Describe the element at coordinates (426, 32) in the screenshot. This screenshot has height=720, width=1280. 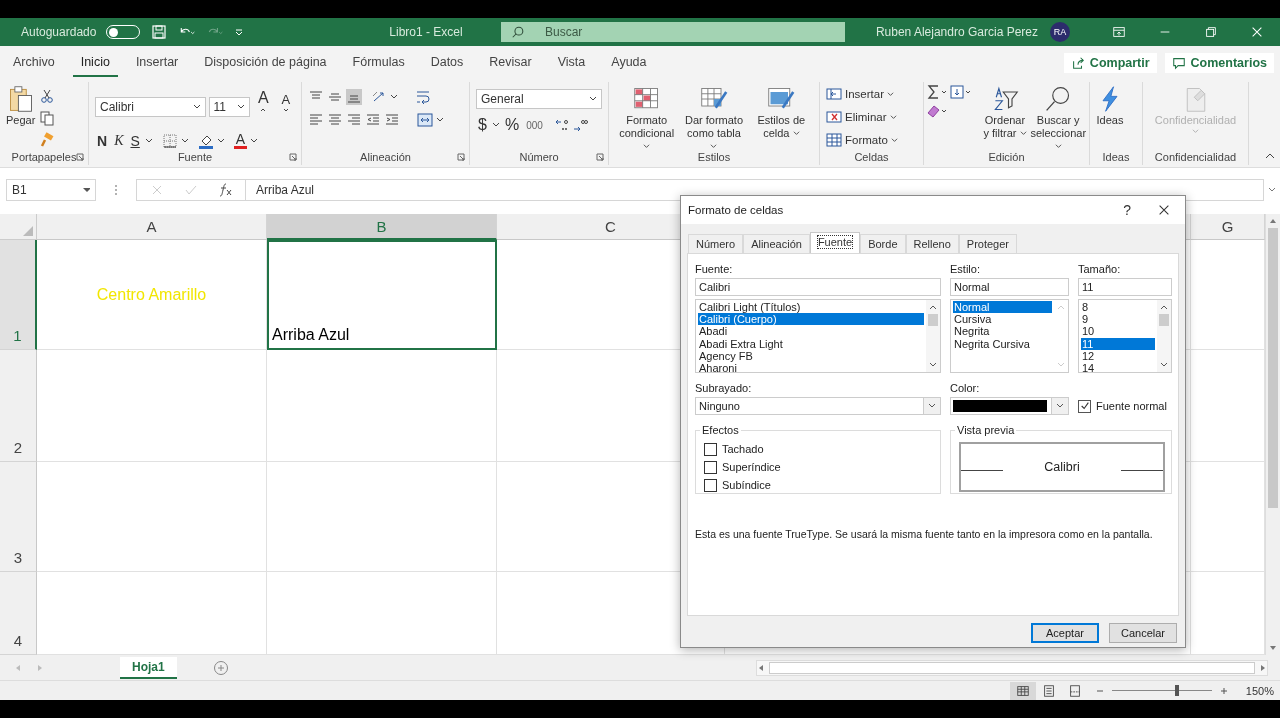
I see `window-title: Libro1 - Excel` at that location.